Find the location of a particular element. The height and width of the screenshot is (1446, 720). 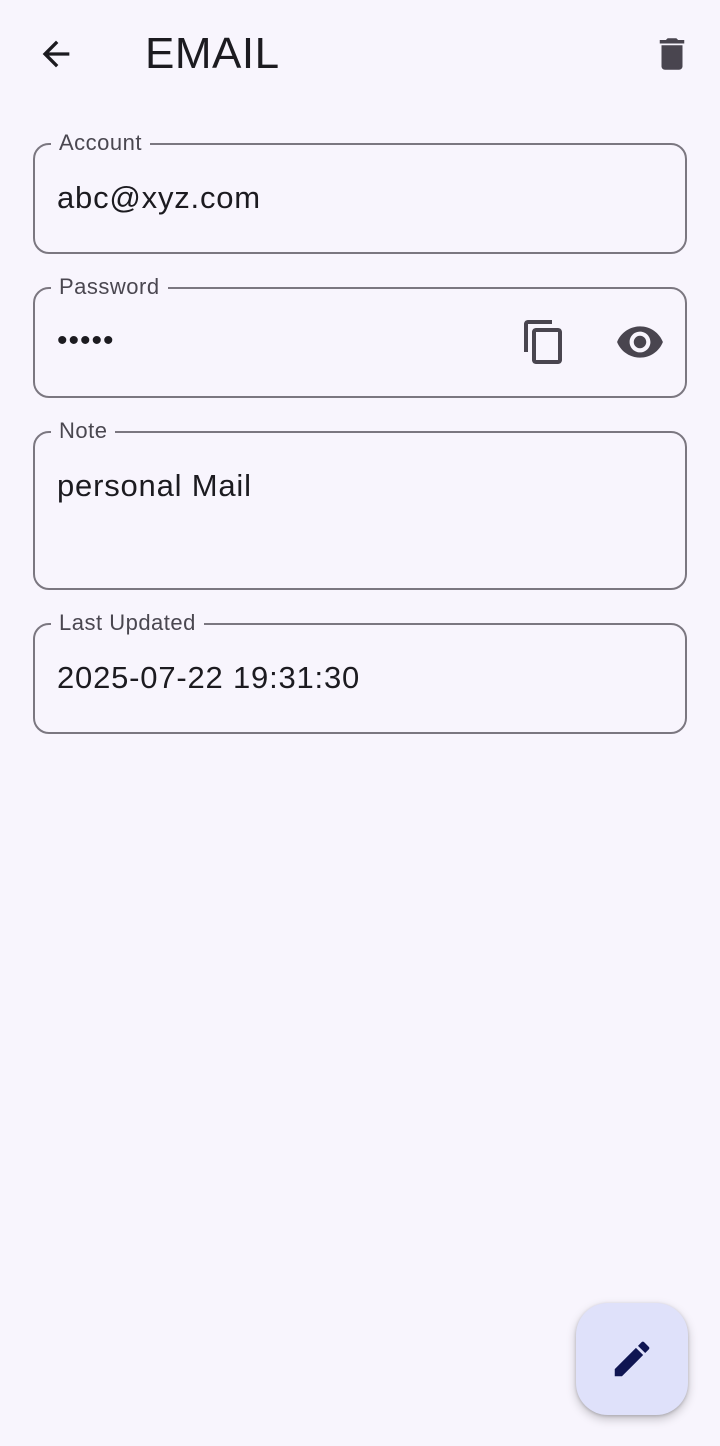

password-field: Password ••••• is located at coordinates (360, 336).